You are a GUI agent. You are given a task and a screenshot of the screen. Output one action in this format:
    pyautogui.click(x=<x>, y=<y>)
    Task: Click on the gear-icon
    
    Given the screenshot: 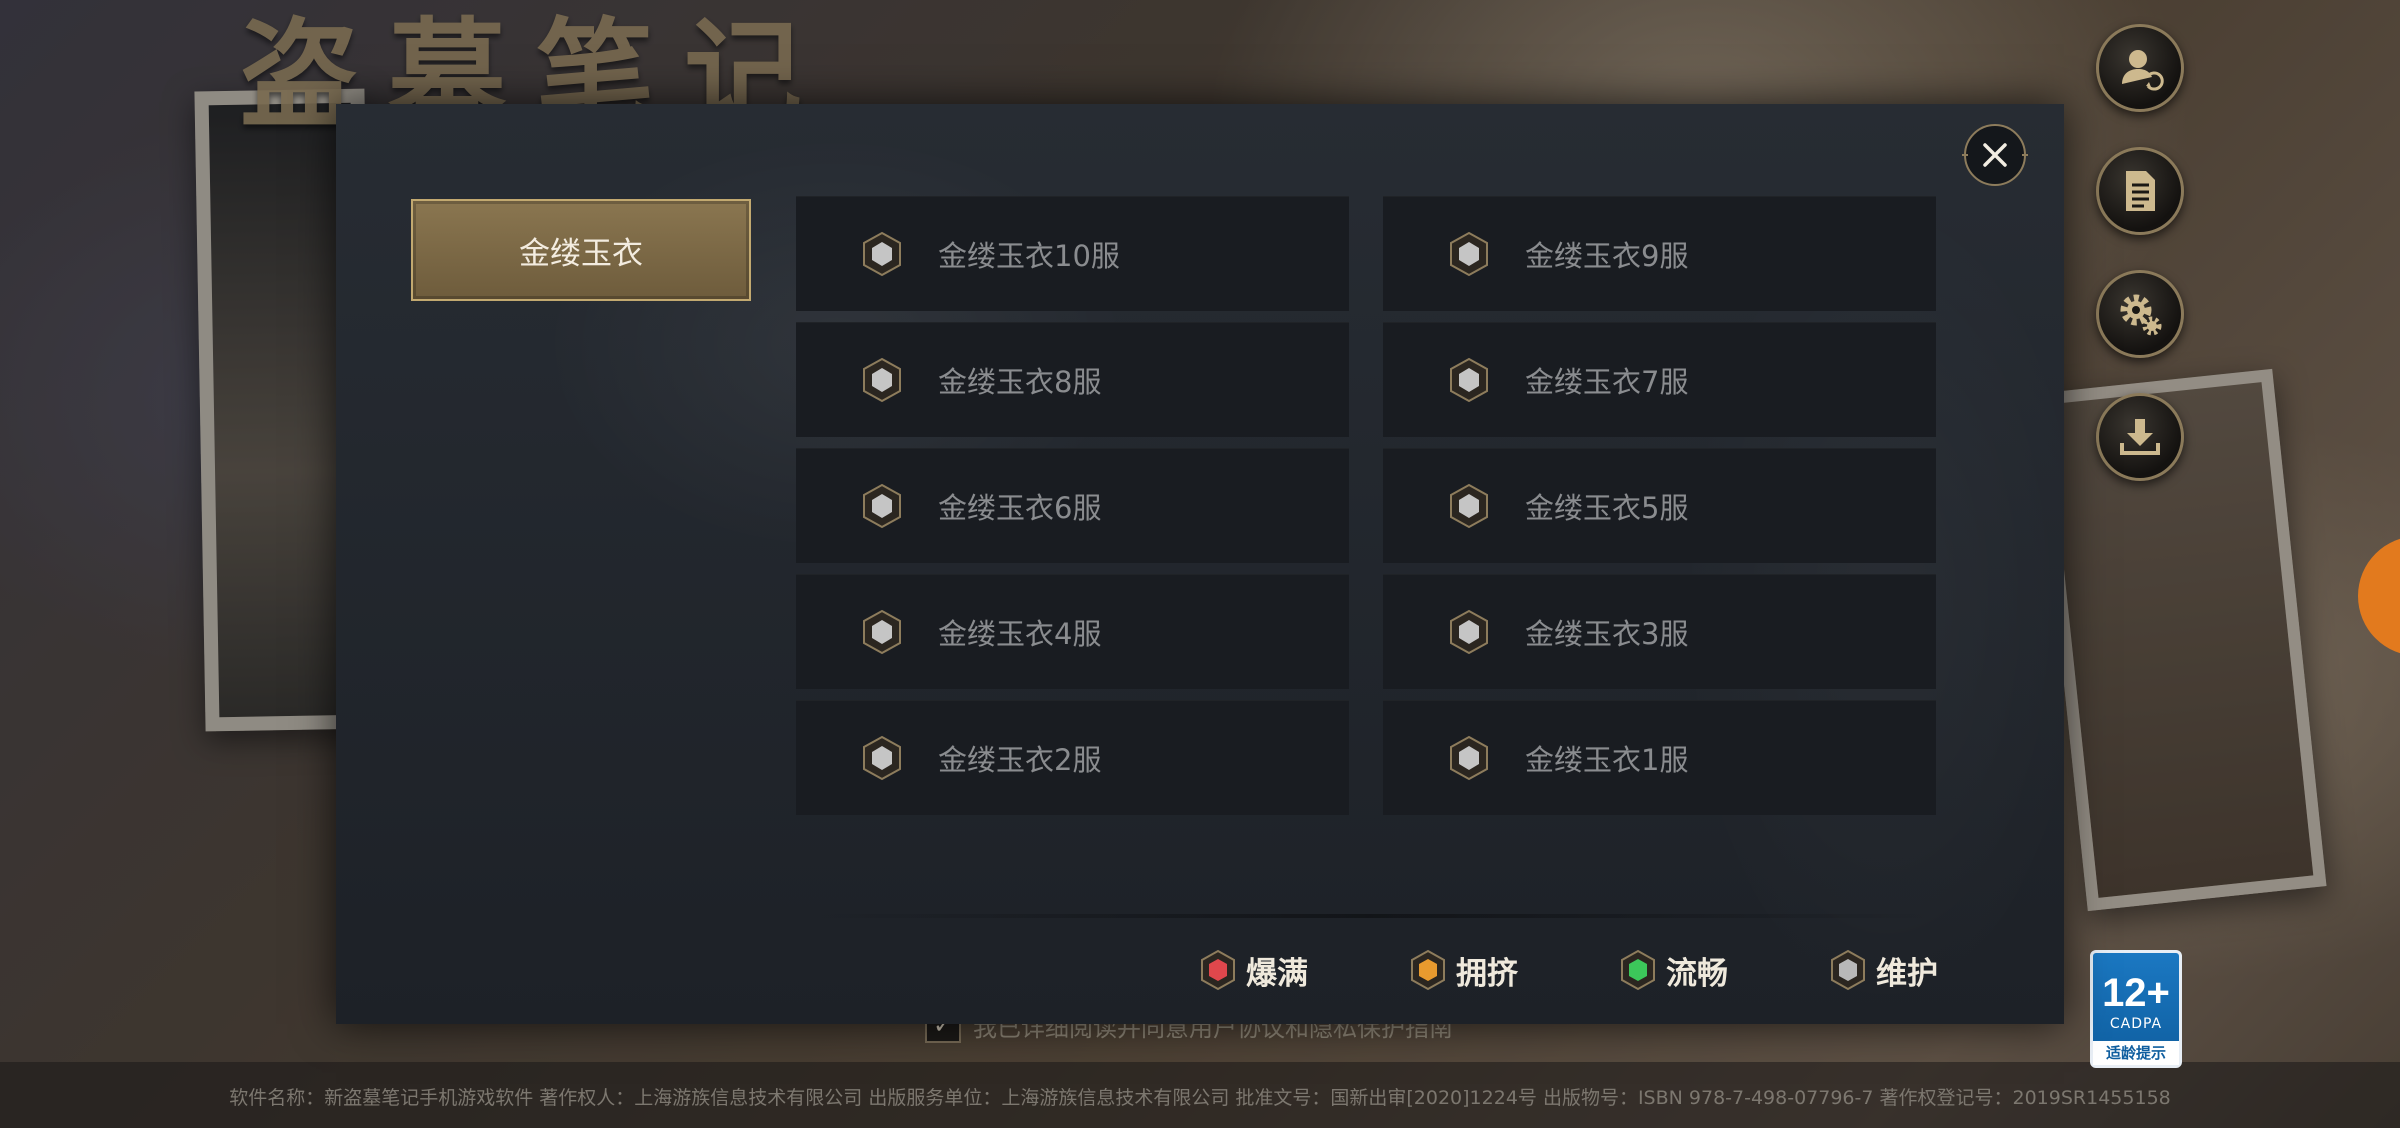 What is the action you would take?
    pyautogui.click(x=2141, y=315)
    